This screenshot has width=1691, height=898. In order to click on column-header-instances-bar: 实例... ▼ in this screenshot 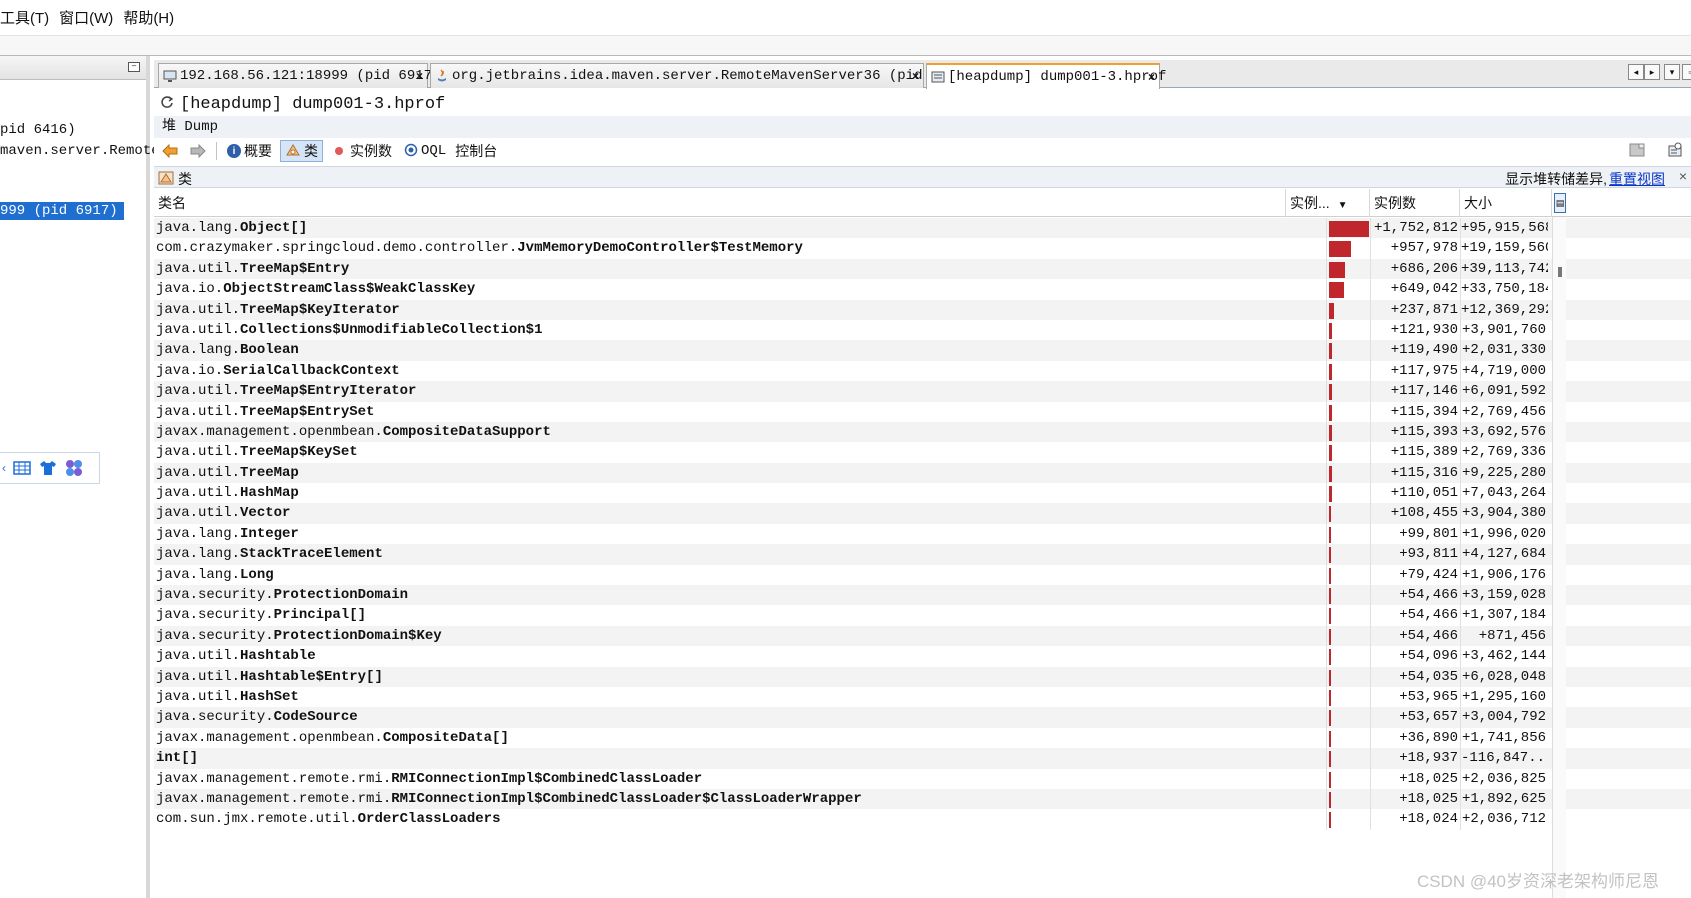, I will do `click(1328, 203)`.